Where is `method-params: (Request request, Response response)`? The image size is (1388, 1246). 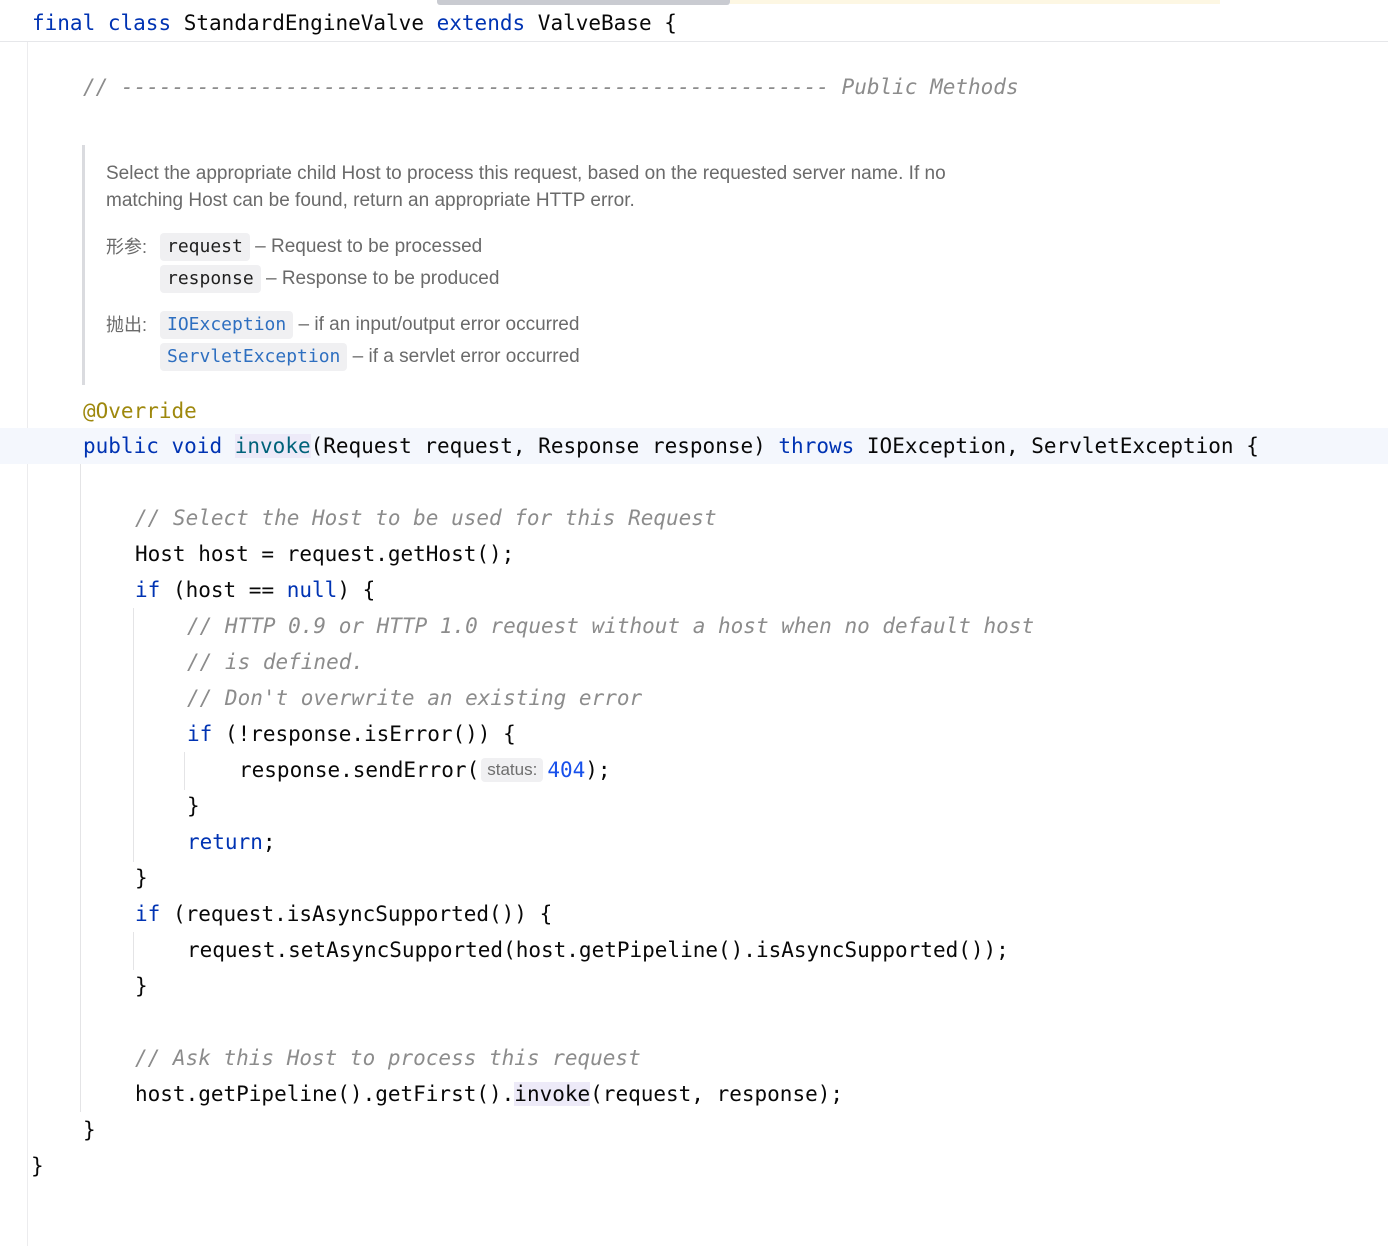
method-params: (Request request, Response response) is located at coordinates (544, 446).